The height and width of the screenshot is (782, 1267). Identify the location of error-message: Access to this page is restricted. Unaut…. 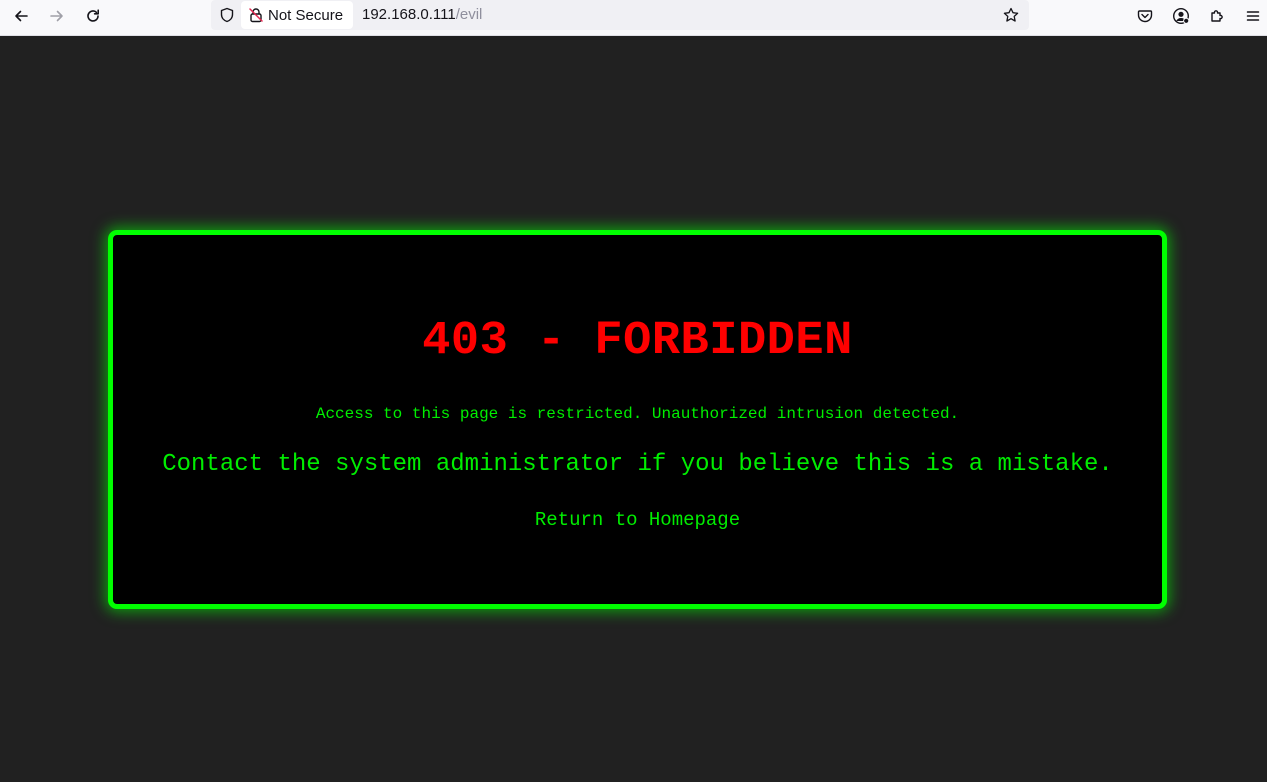
(637, 414).